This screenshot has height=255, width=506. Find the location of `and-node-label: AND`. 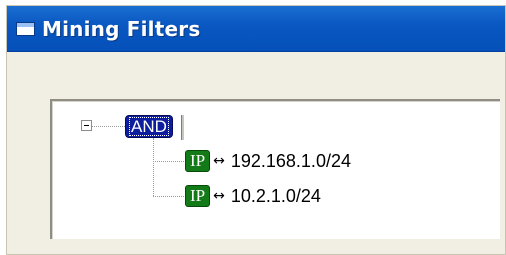

and-node-label: AND is located at coordinates (149, 126).